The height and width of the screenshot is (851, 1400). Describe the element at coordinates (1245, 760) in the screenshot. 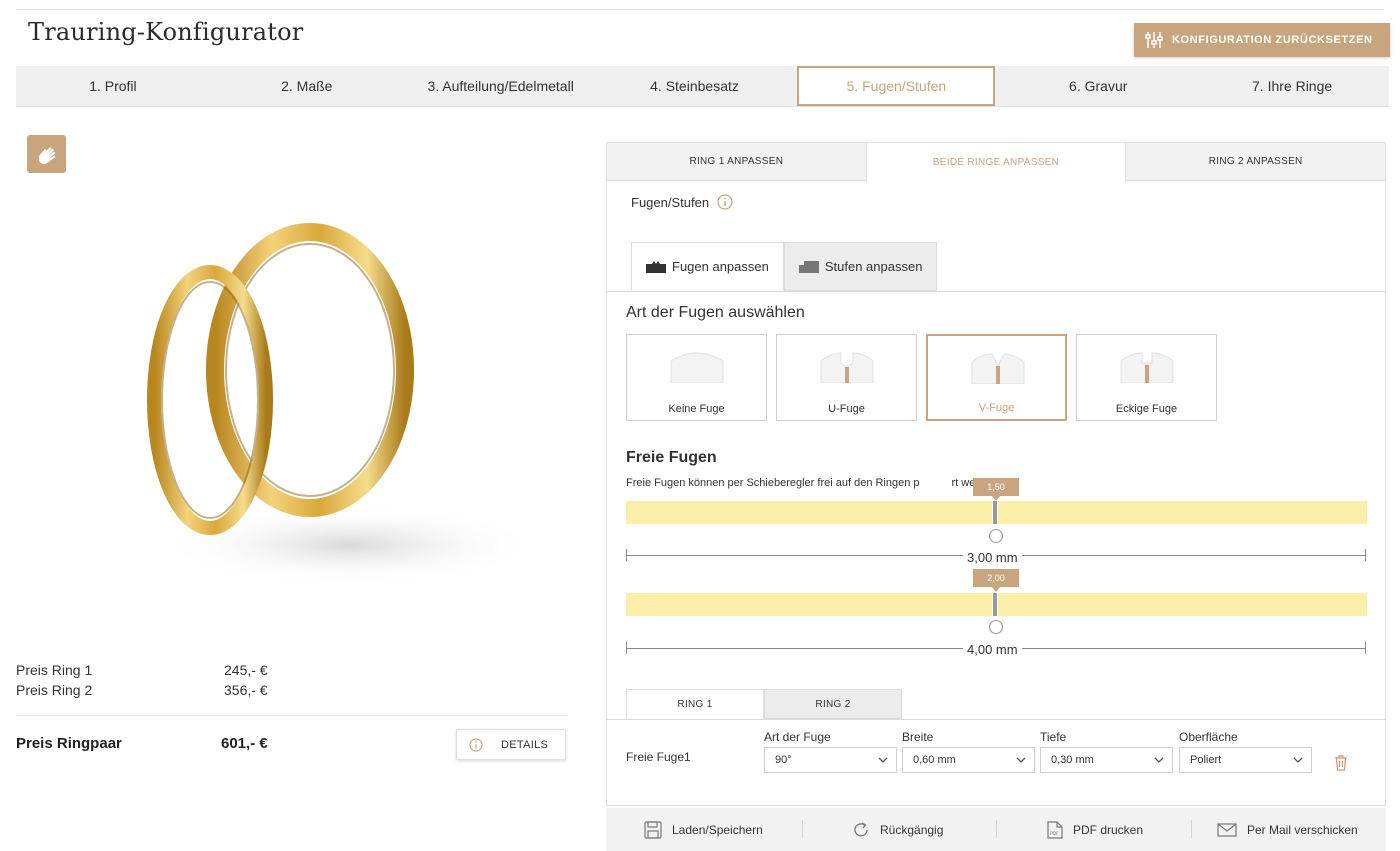

I see `oberflaeche-select: Poliert` at that location.